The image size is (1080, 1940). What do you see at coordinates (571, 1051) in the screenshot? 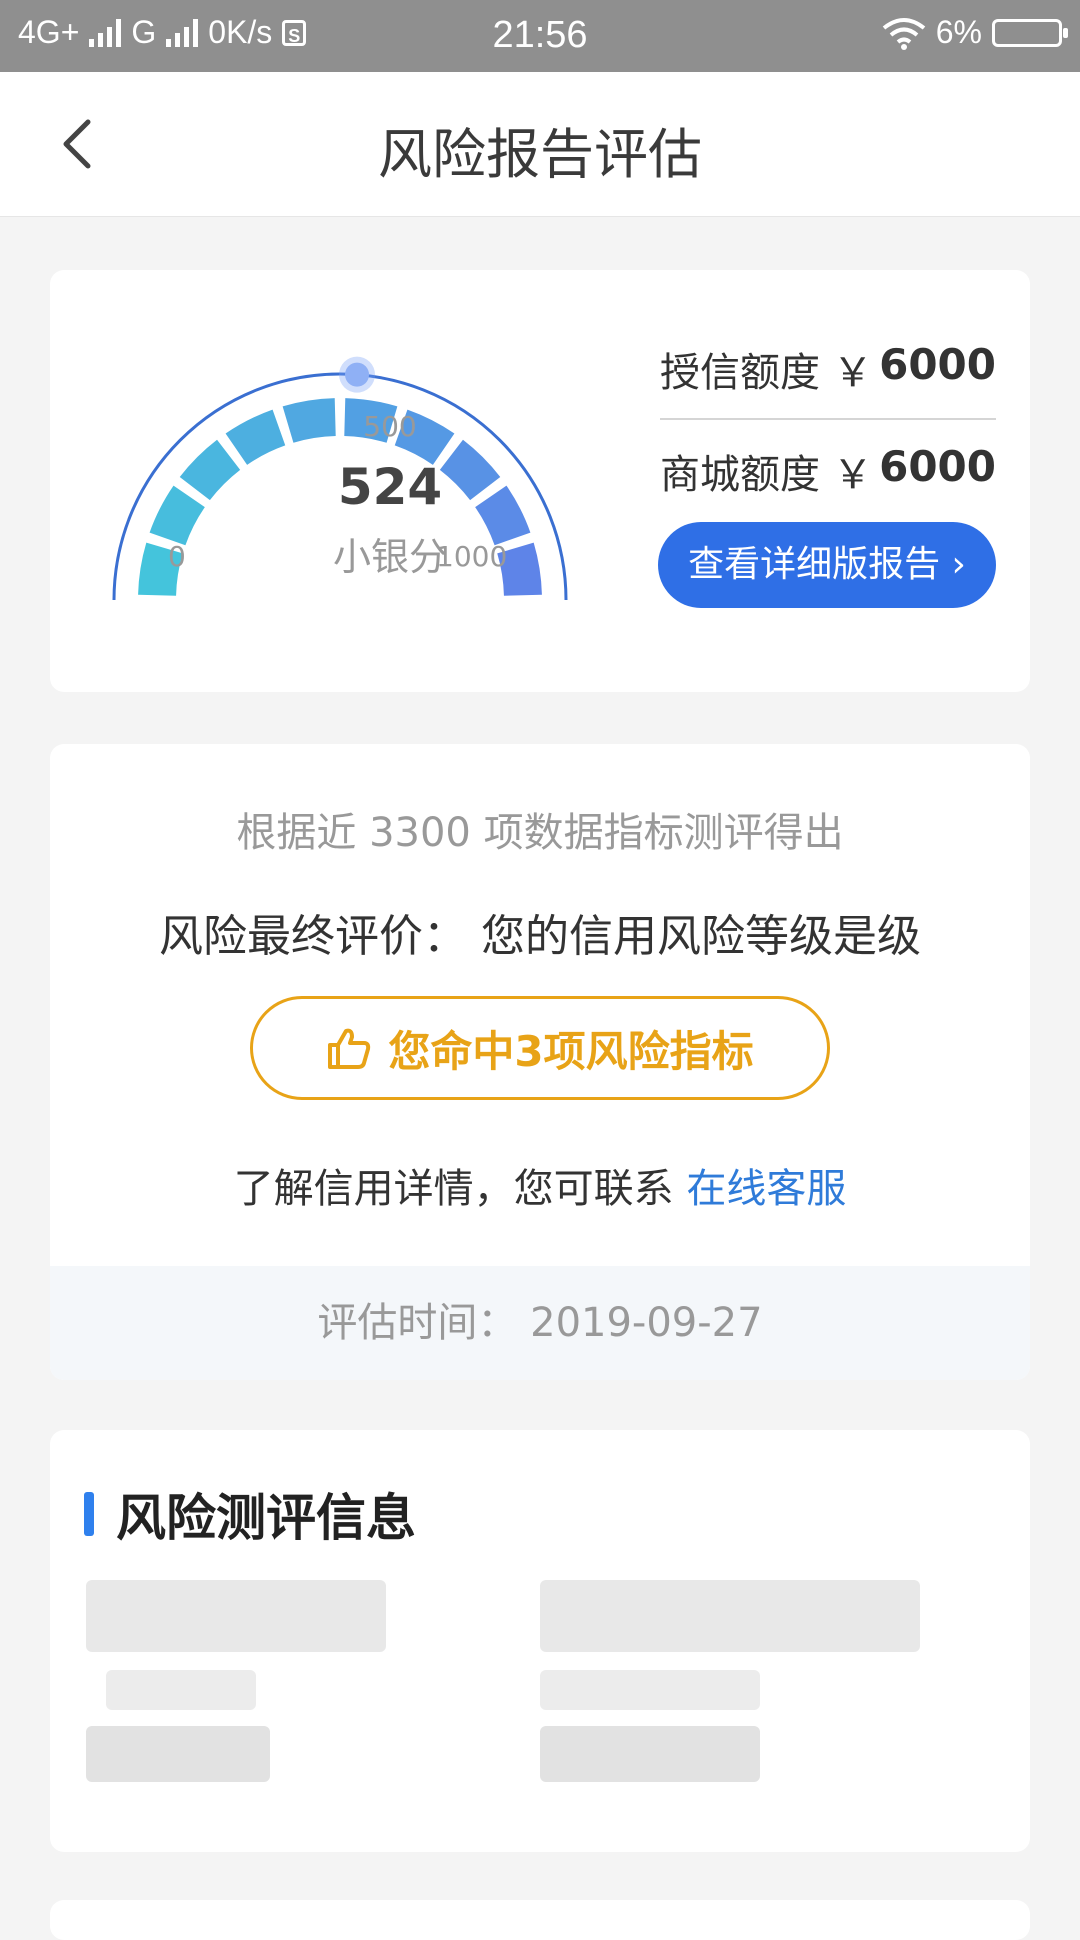
I see `risk-hit-text: 您命中3项风险指标` at bounding box center [571, 1051].